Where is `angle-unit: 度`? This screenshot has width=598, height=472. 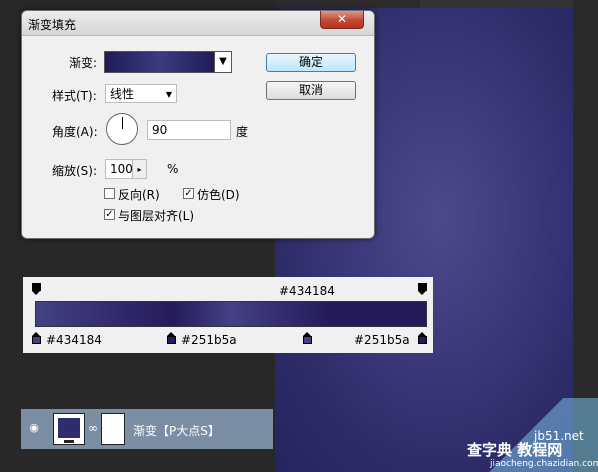
angle-unit: 度 is located at coordinates (242, 132).